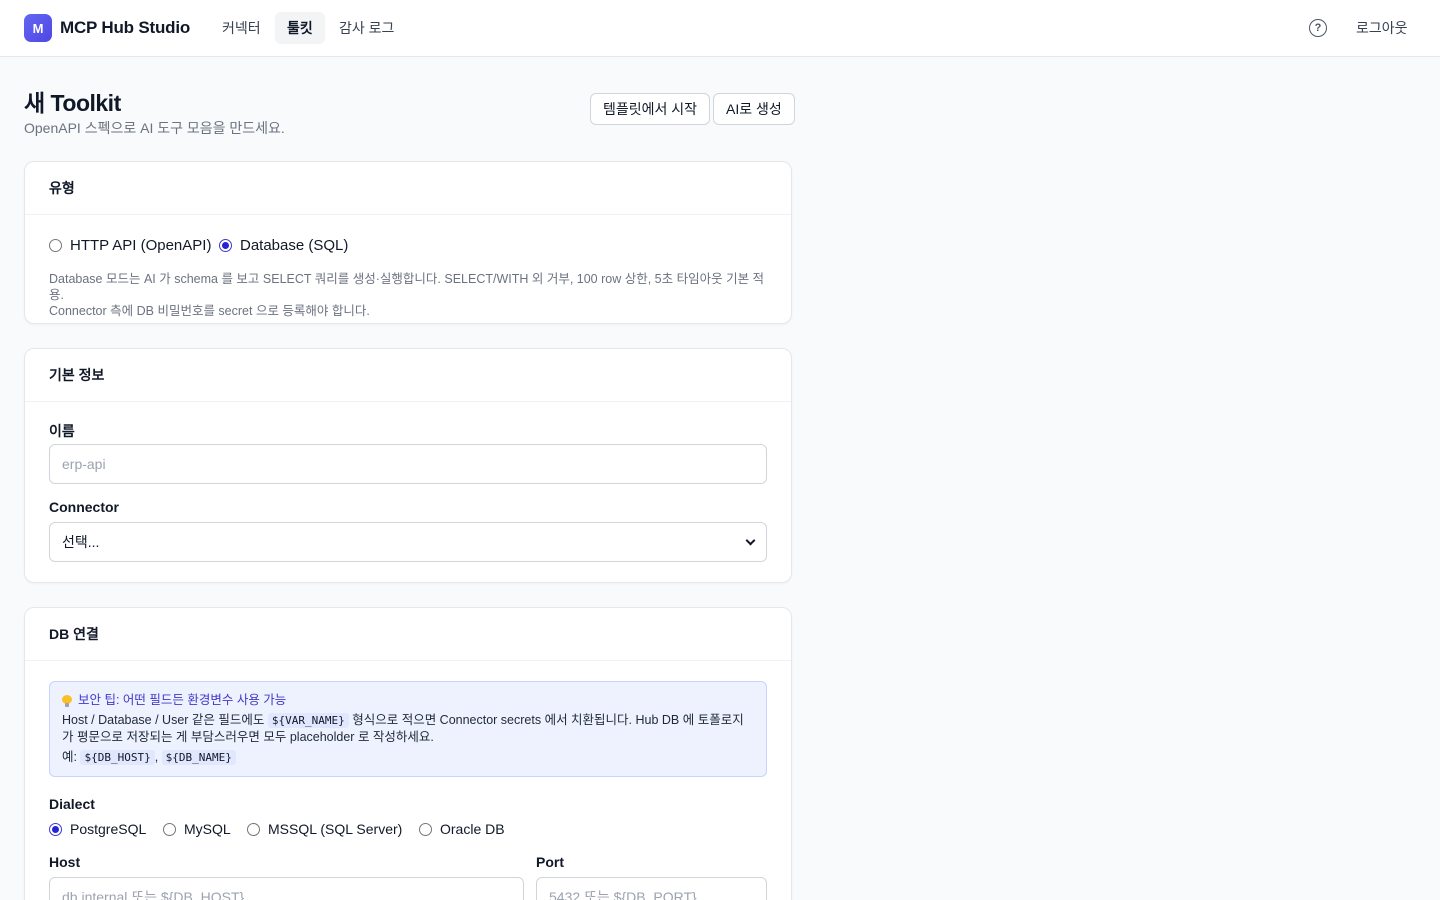 The height and width of the screenshot is (900, 1440). Describe the element at coordinates (408, 700) in the screenshot. I see `security-tip-title: 보안 팁: 어떤 필드든 환경변수 사용 가능` at that location.